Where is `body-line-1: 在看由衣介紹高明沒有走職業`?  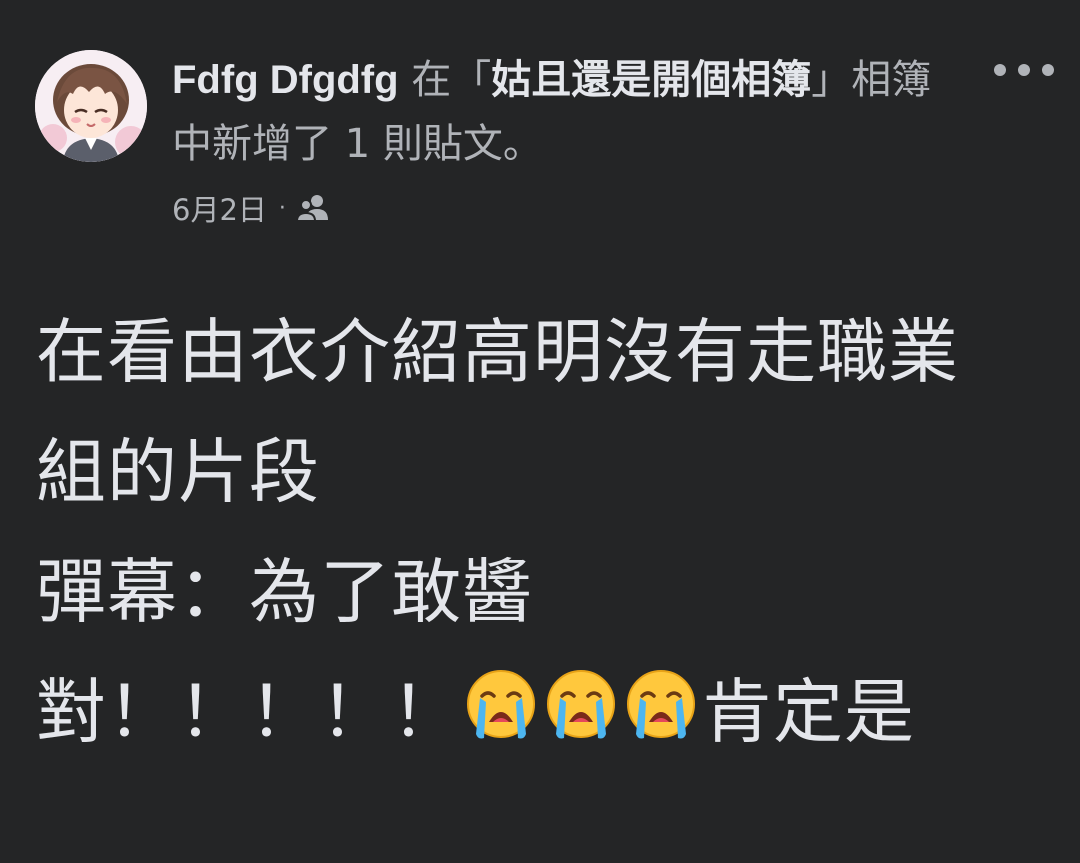 body-line-1: 在看由衣介紹高明沒有走職業 is located at coordinates (497, 352).